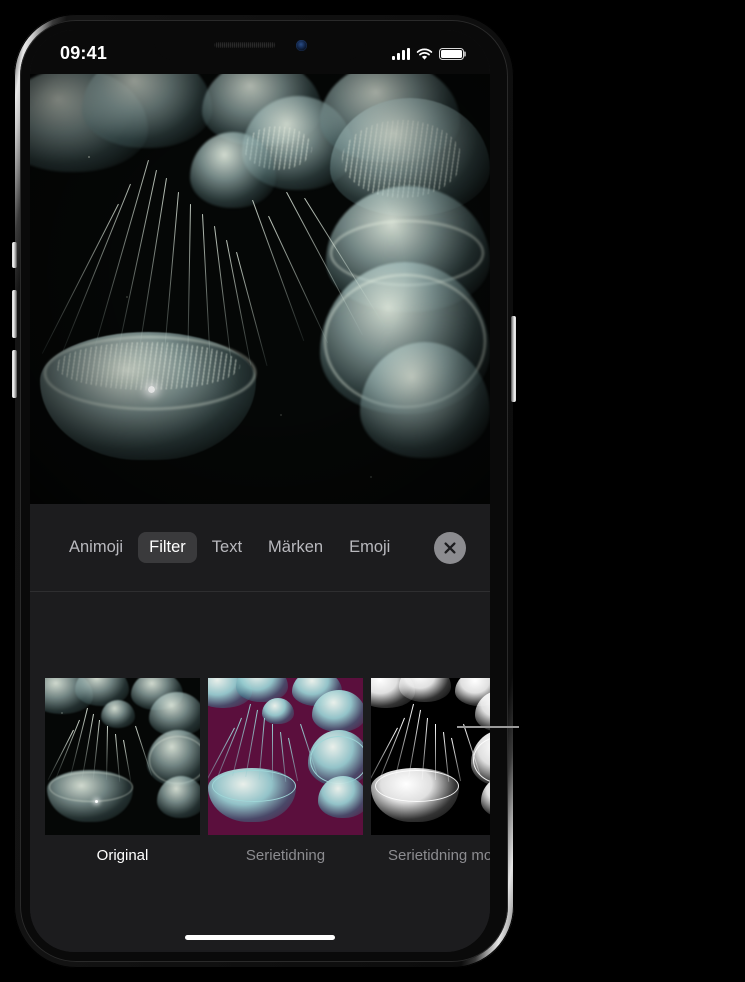 The image size is (745, 982). I want to click on filter-option-original: Original, so click(122, 771).